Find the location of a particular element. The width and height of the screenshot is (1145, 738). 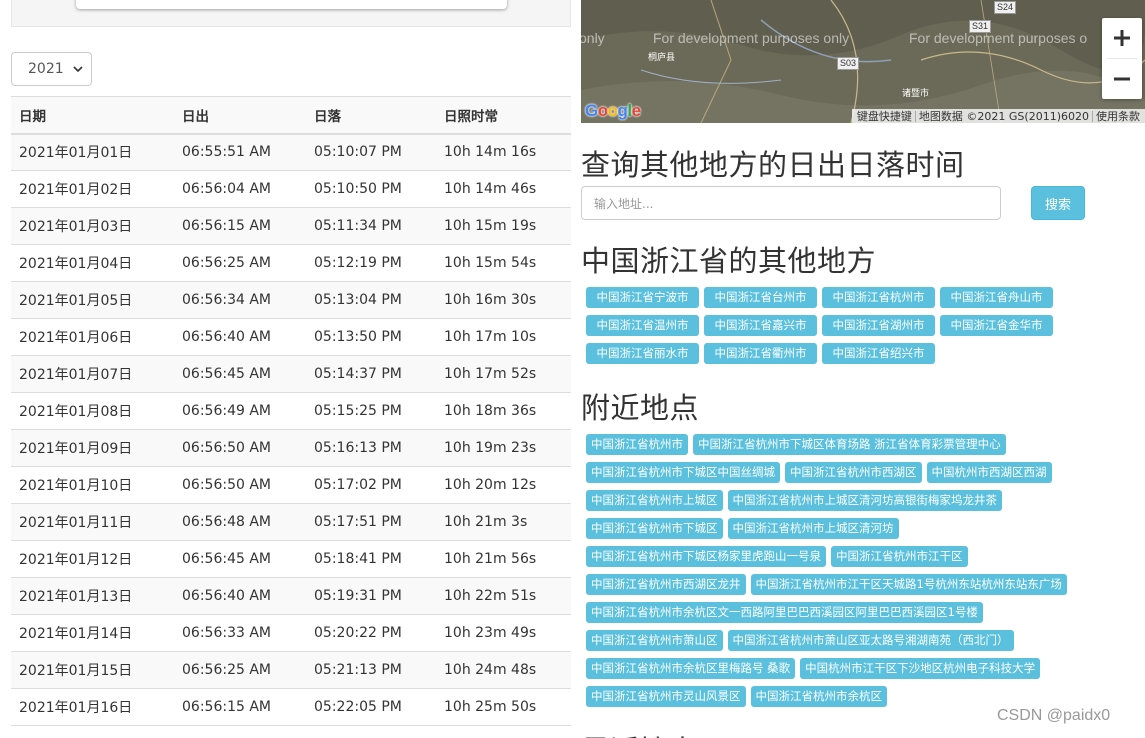

nearby-place-tag-link: 中国浙江省杭州市萧山区亚太路号湘湖南苑（西北门） is located at coordinates (870, 640).